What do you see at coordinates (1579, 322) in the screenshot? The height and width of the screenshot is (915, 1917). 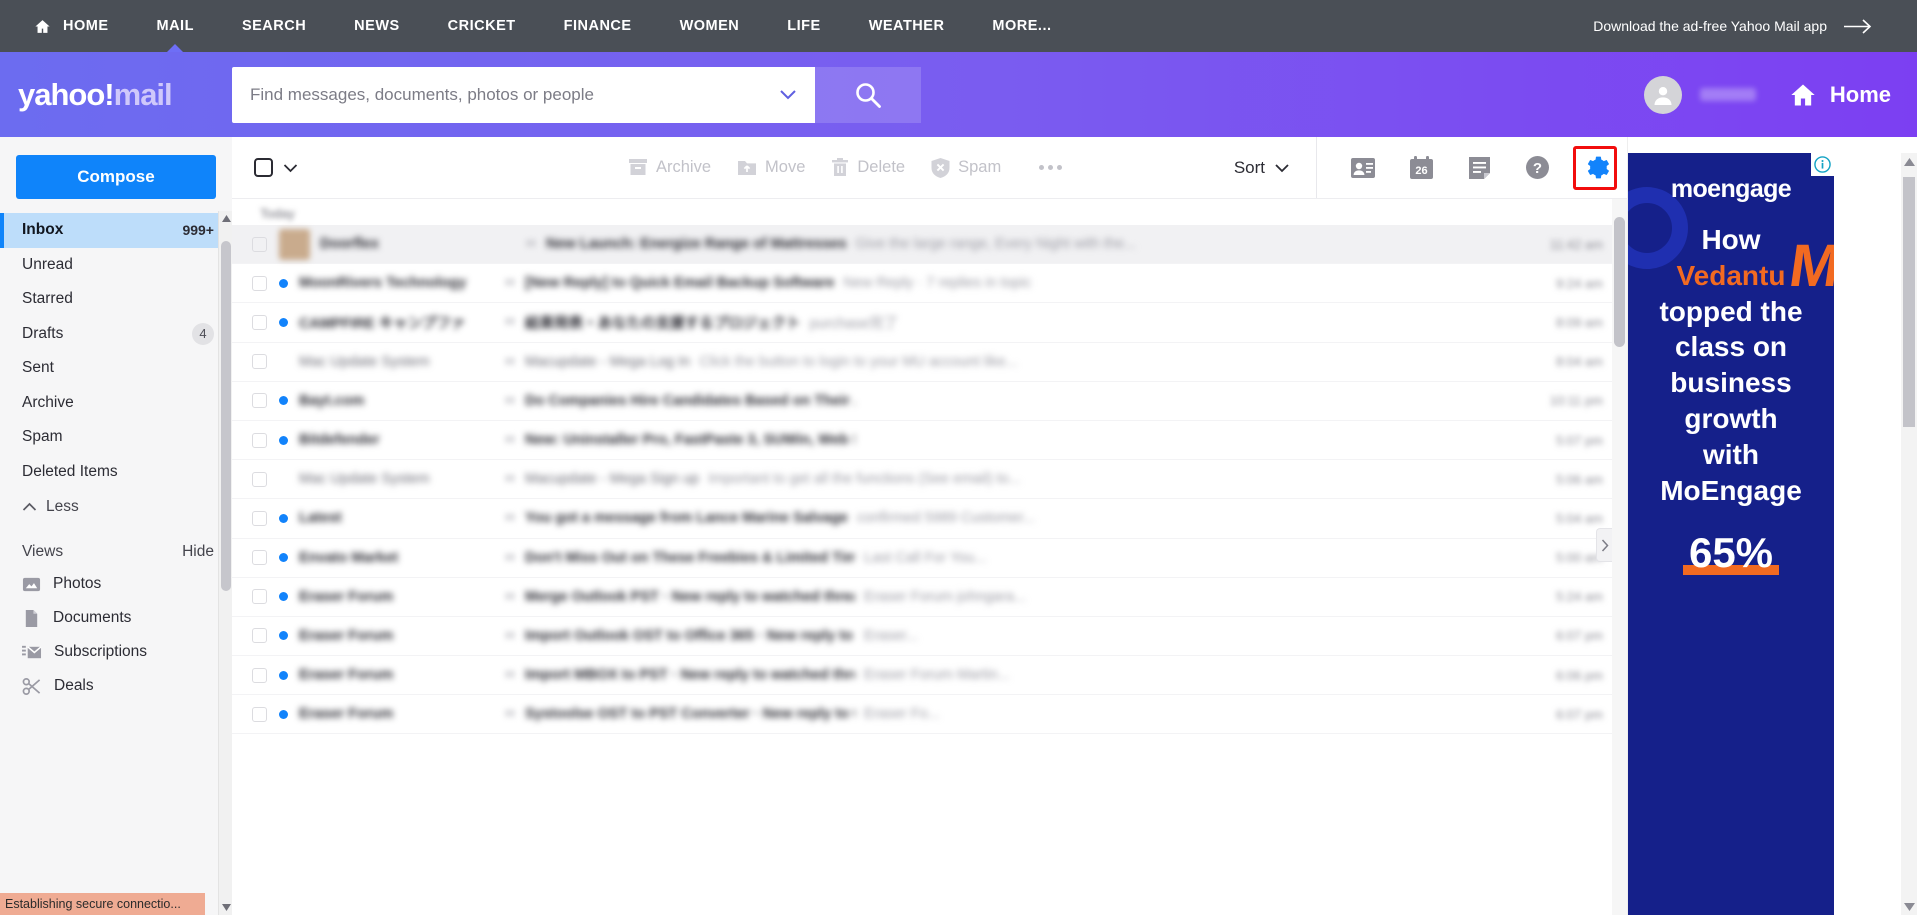 I see `row-time: 8:09 am` at bounding box center [1579, 322].